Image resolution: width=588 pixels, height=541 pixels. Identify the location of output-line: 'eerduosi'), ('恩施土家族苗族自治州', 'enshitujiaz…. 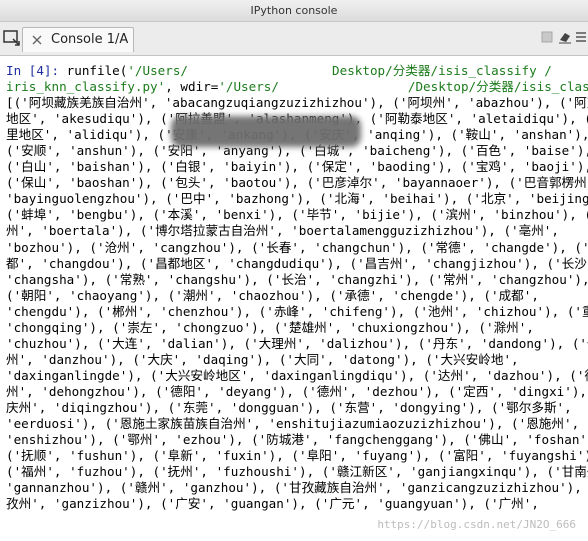
(293, 424).